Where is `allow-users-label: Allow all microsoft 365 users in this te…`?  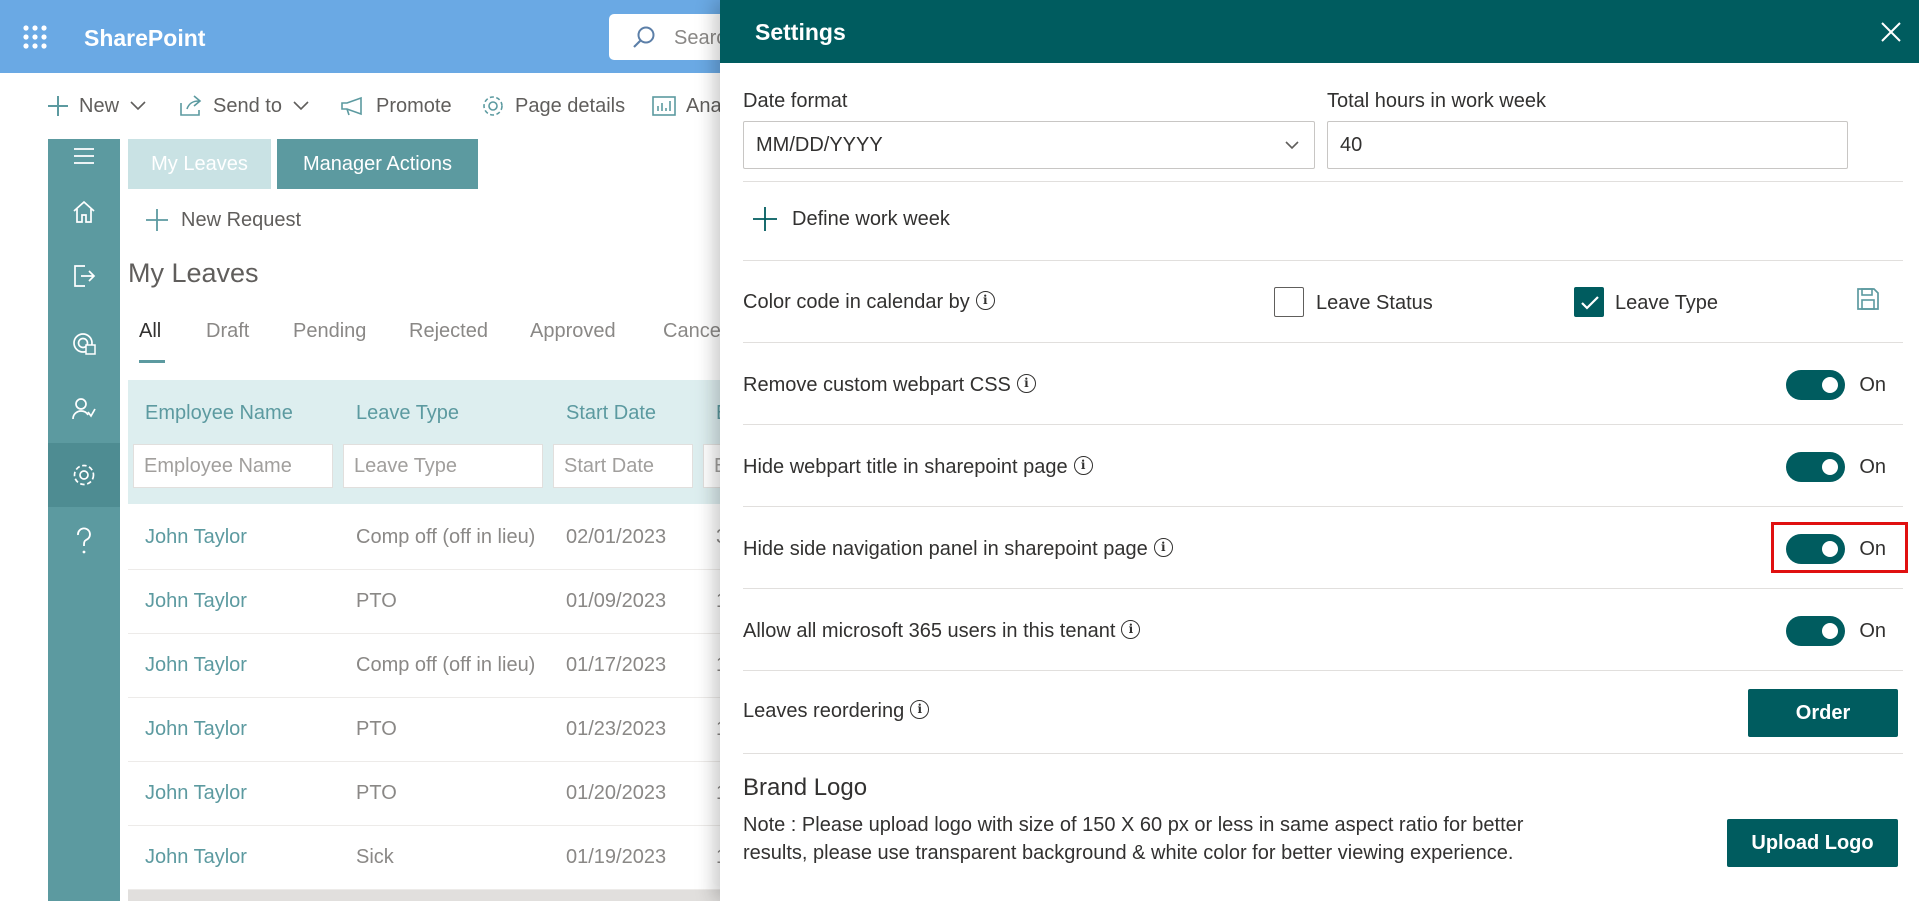 allow-users-label: Allow all microsoft 365 users in this te… is located at coordinates (929, 631).